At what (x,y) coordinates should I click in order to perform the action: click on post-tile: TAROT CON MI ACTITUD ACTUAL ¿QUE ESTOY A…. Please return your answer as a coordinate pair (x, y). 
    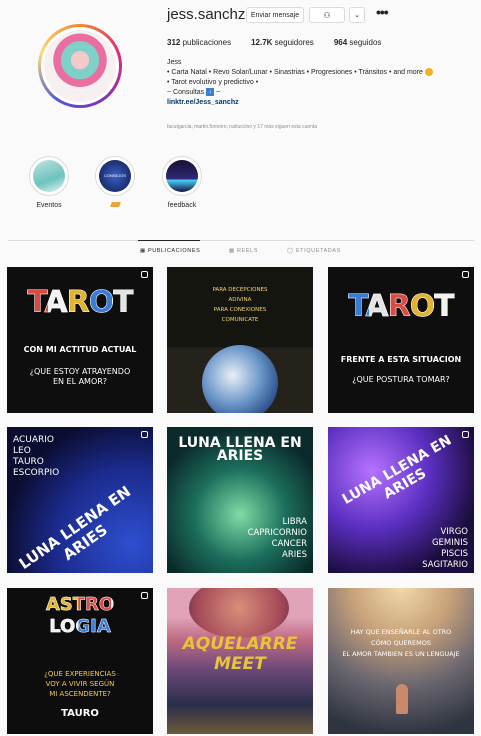
    Looking at the image, I should click on (80, 340).